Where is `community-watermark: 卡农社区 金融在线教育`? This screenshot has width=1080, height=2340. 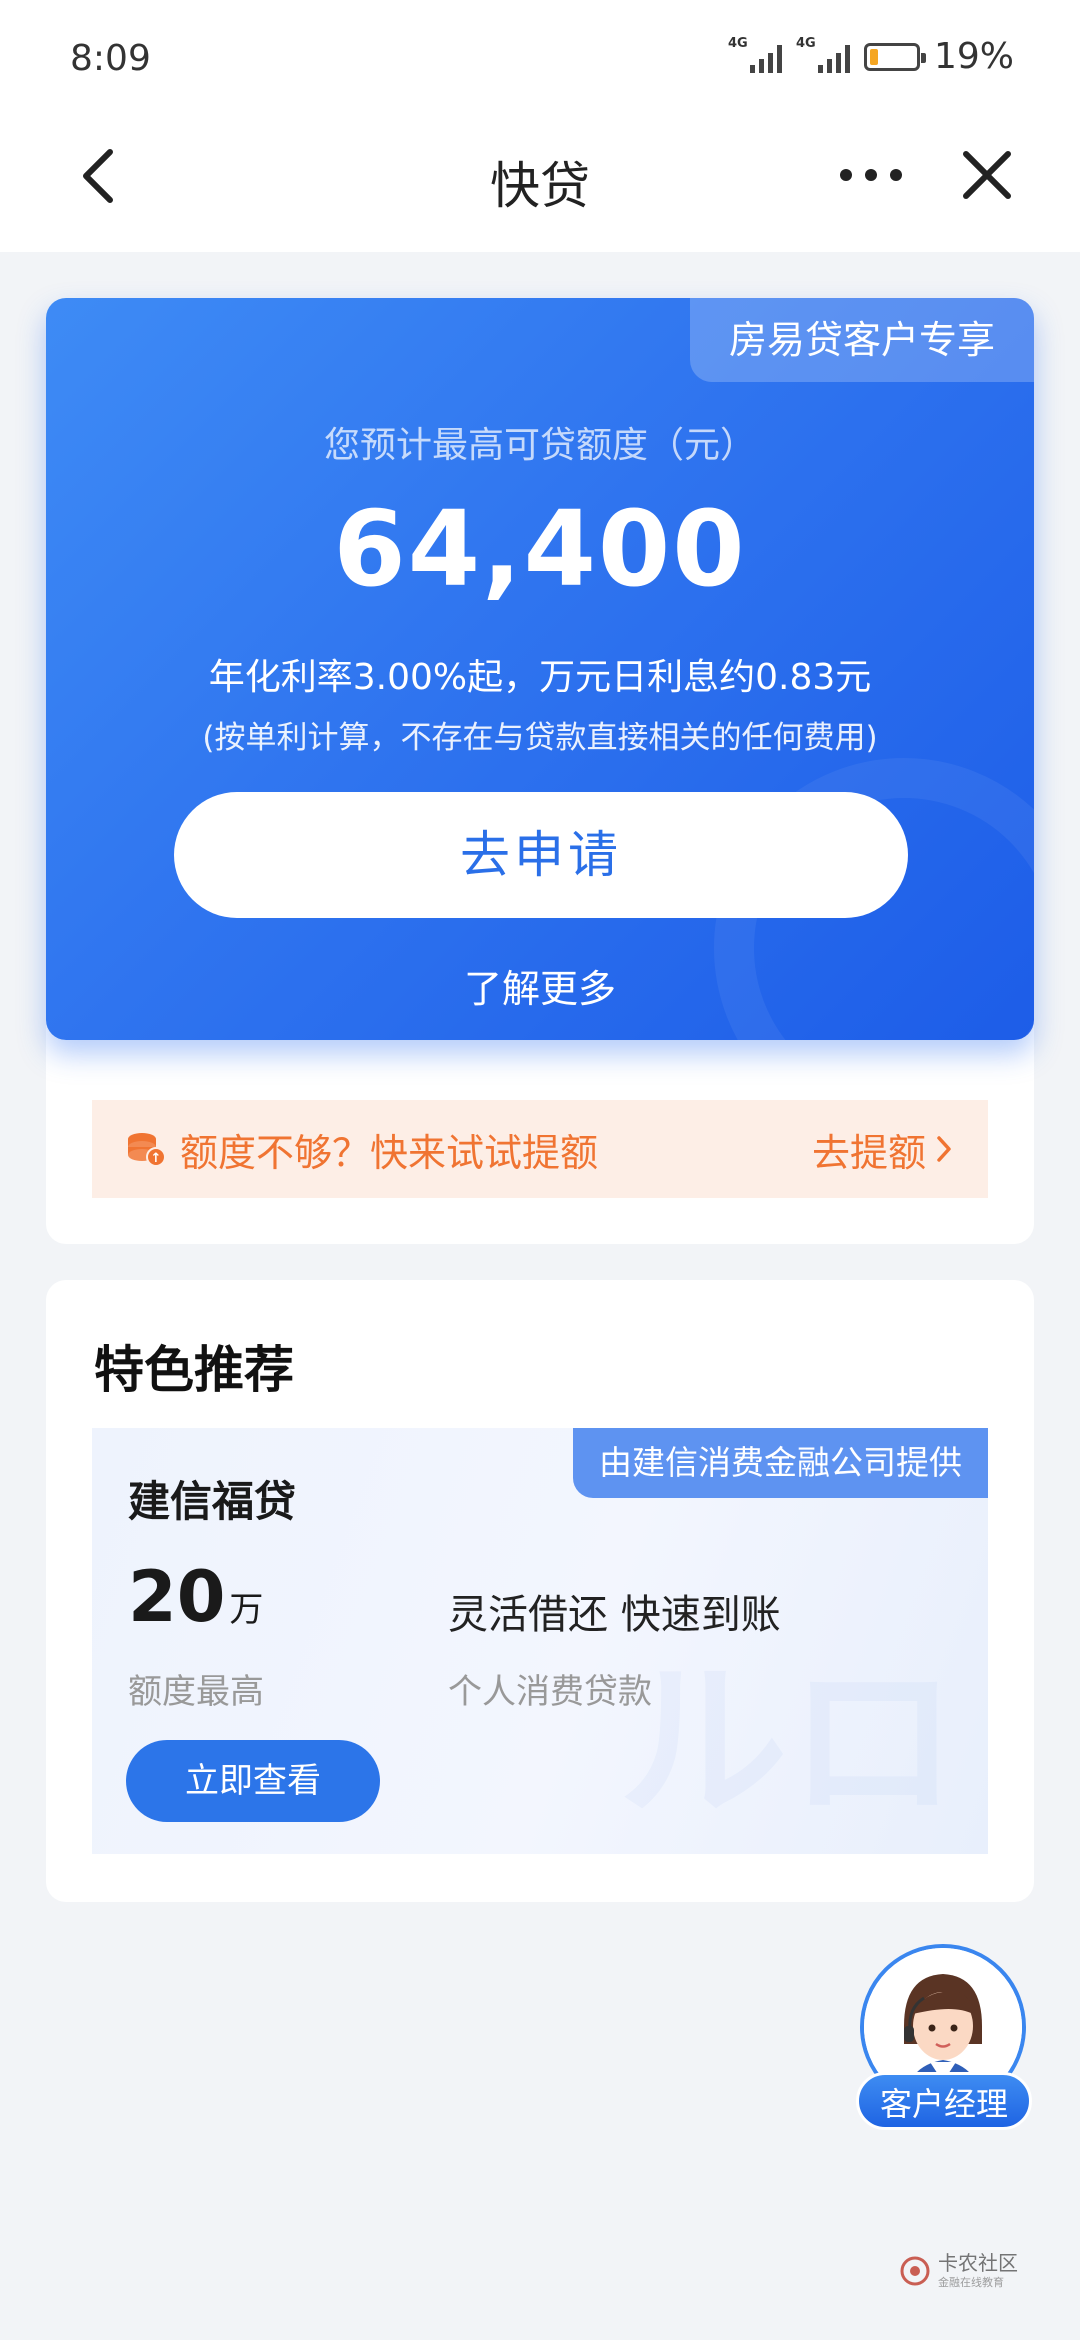 community-watermark: 卡农社区 金融在线教育 is located at coordinates (959, 2271).